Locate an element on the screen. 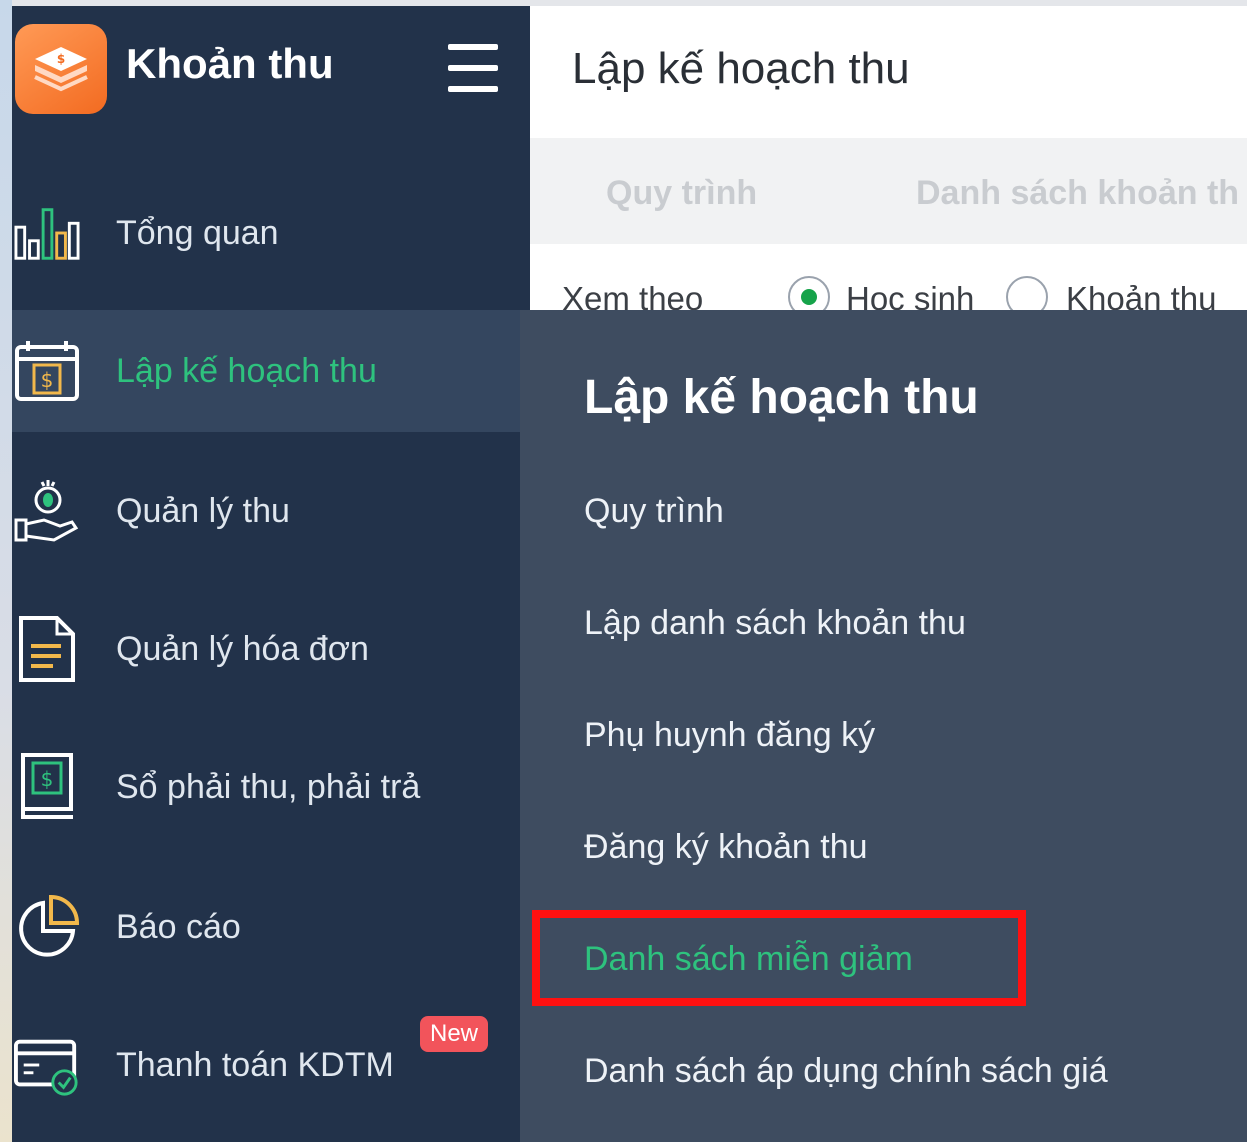 This screenshot has width=1247, height=1142. sidebar-item-quan-ly-hoa-don: Quản lý hóa đơn is located at coordinates (271, 649).